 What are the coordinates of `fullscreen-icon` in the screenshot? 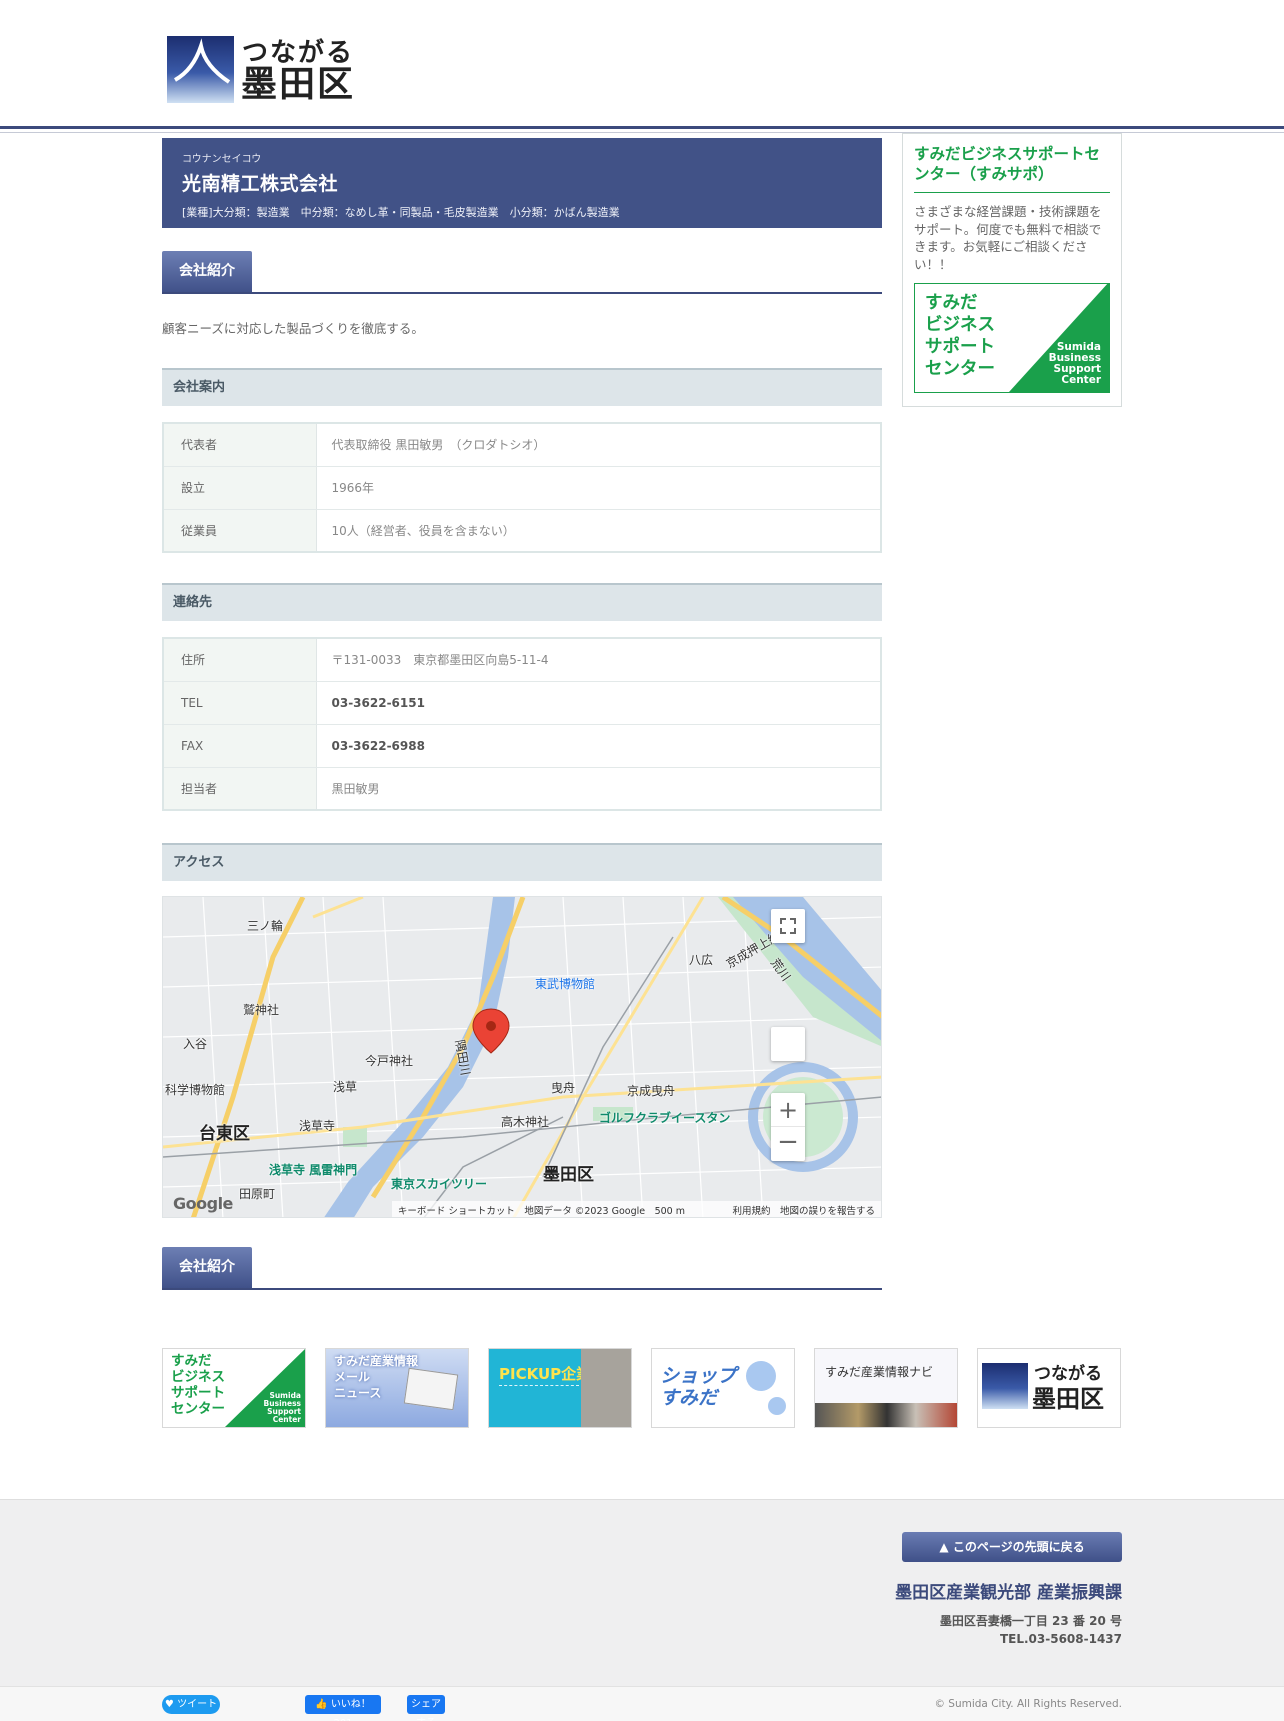 It's located at (788, 926).